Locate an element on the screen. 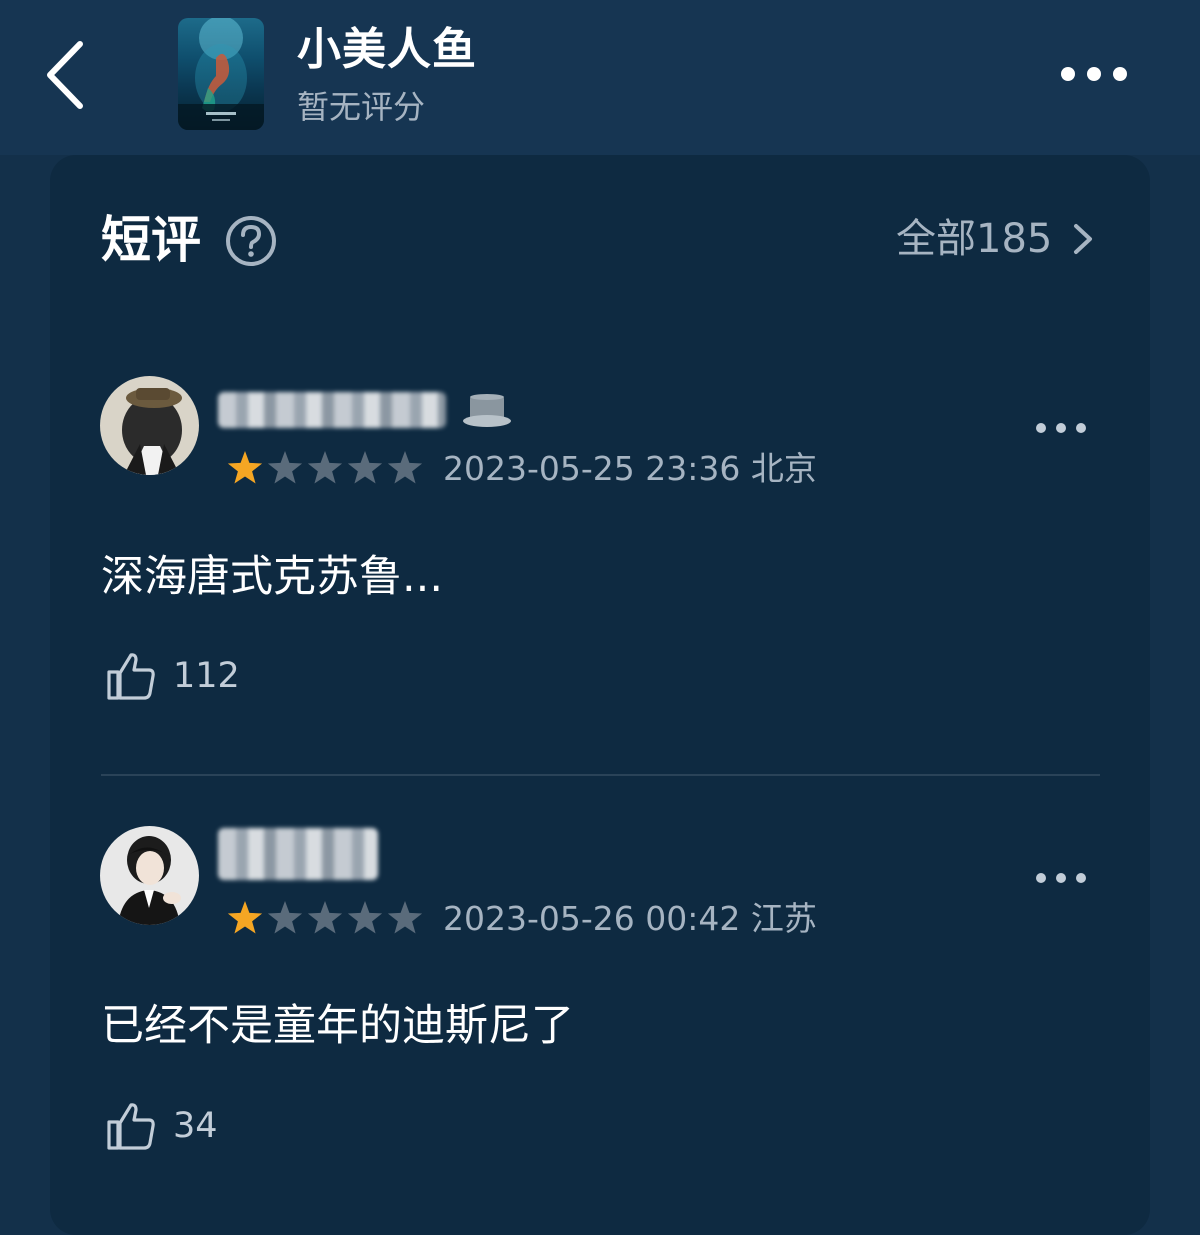  movie-rating-status: 暂无评分 is located at coordinates (361, 107).